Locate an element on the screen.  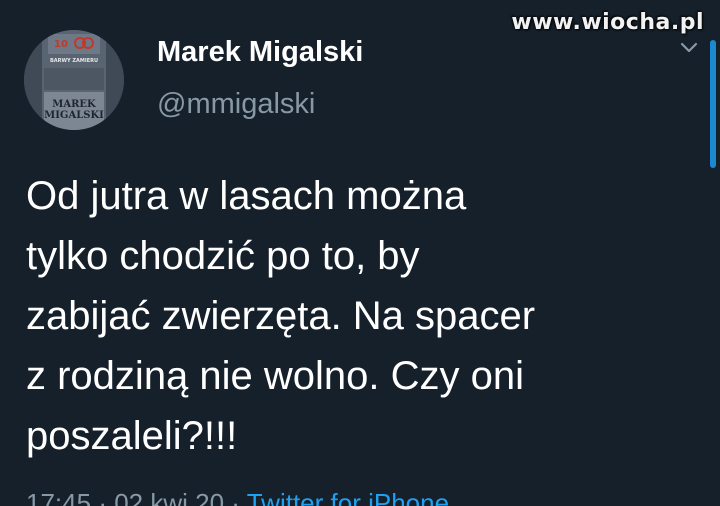
tweet-meta: 17:45 · 02 kwi 20 · Twitter for iPhone is located at coordinates (237, 497).